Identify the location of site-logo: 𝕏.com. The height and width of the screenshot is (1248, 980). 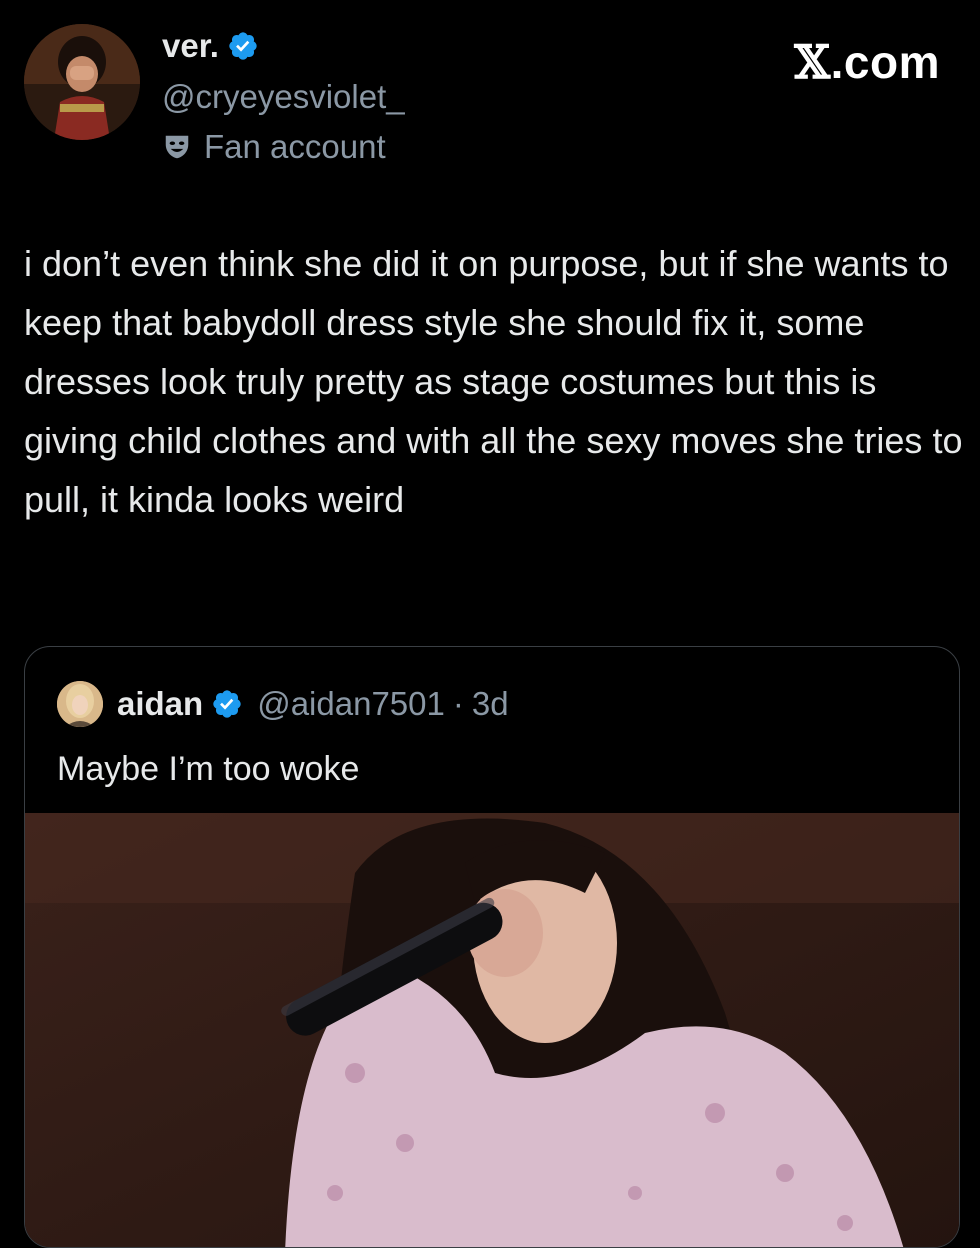
(867, 62).